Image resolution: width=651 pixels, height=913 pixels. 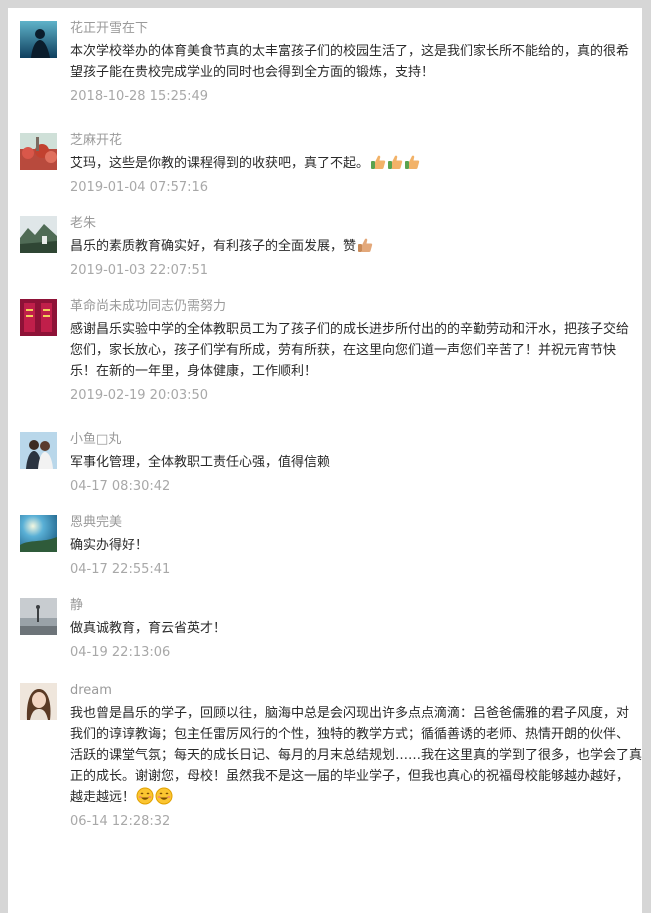 I want to click on comment-text: 确实办得好！, so click(x=356, y=545).